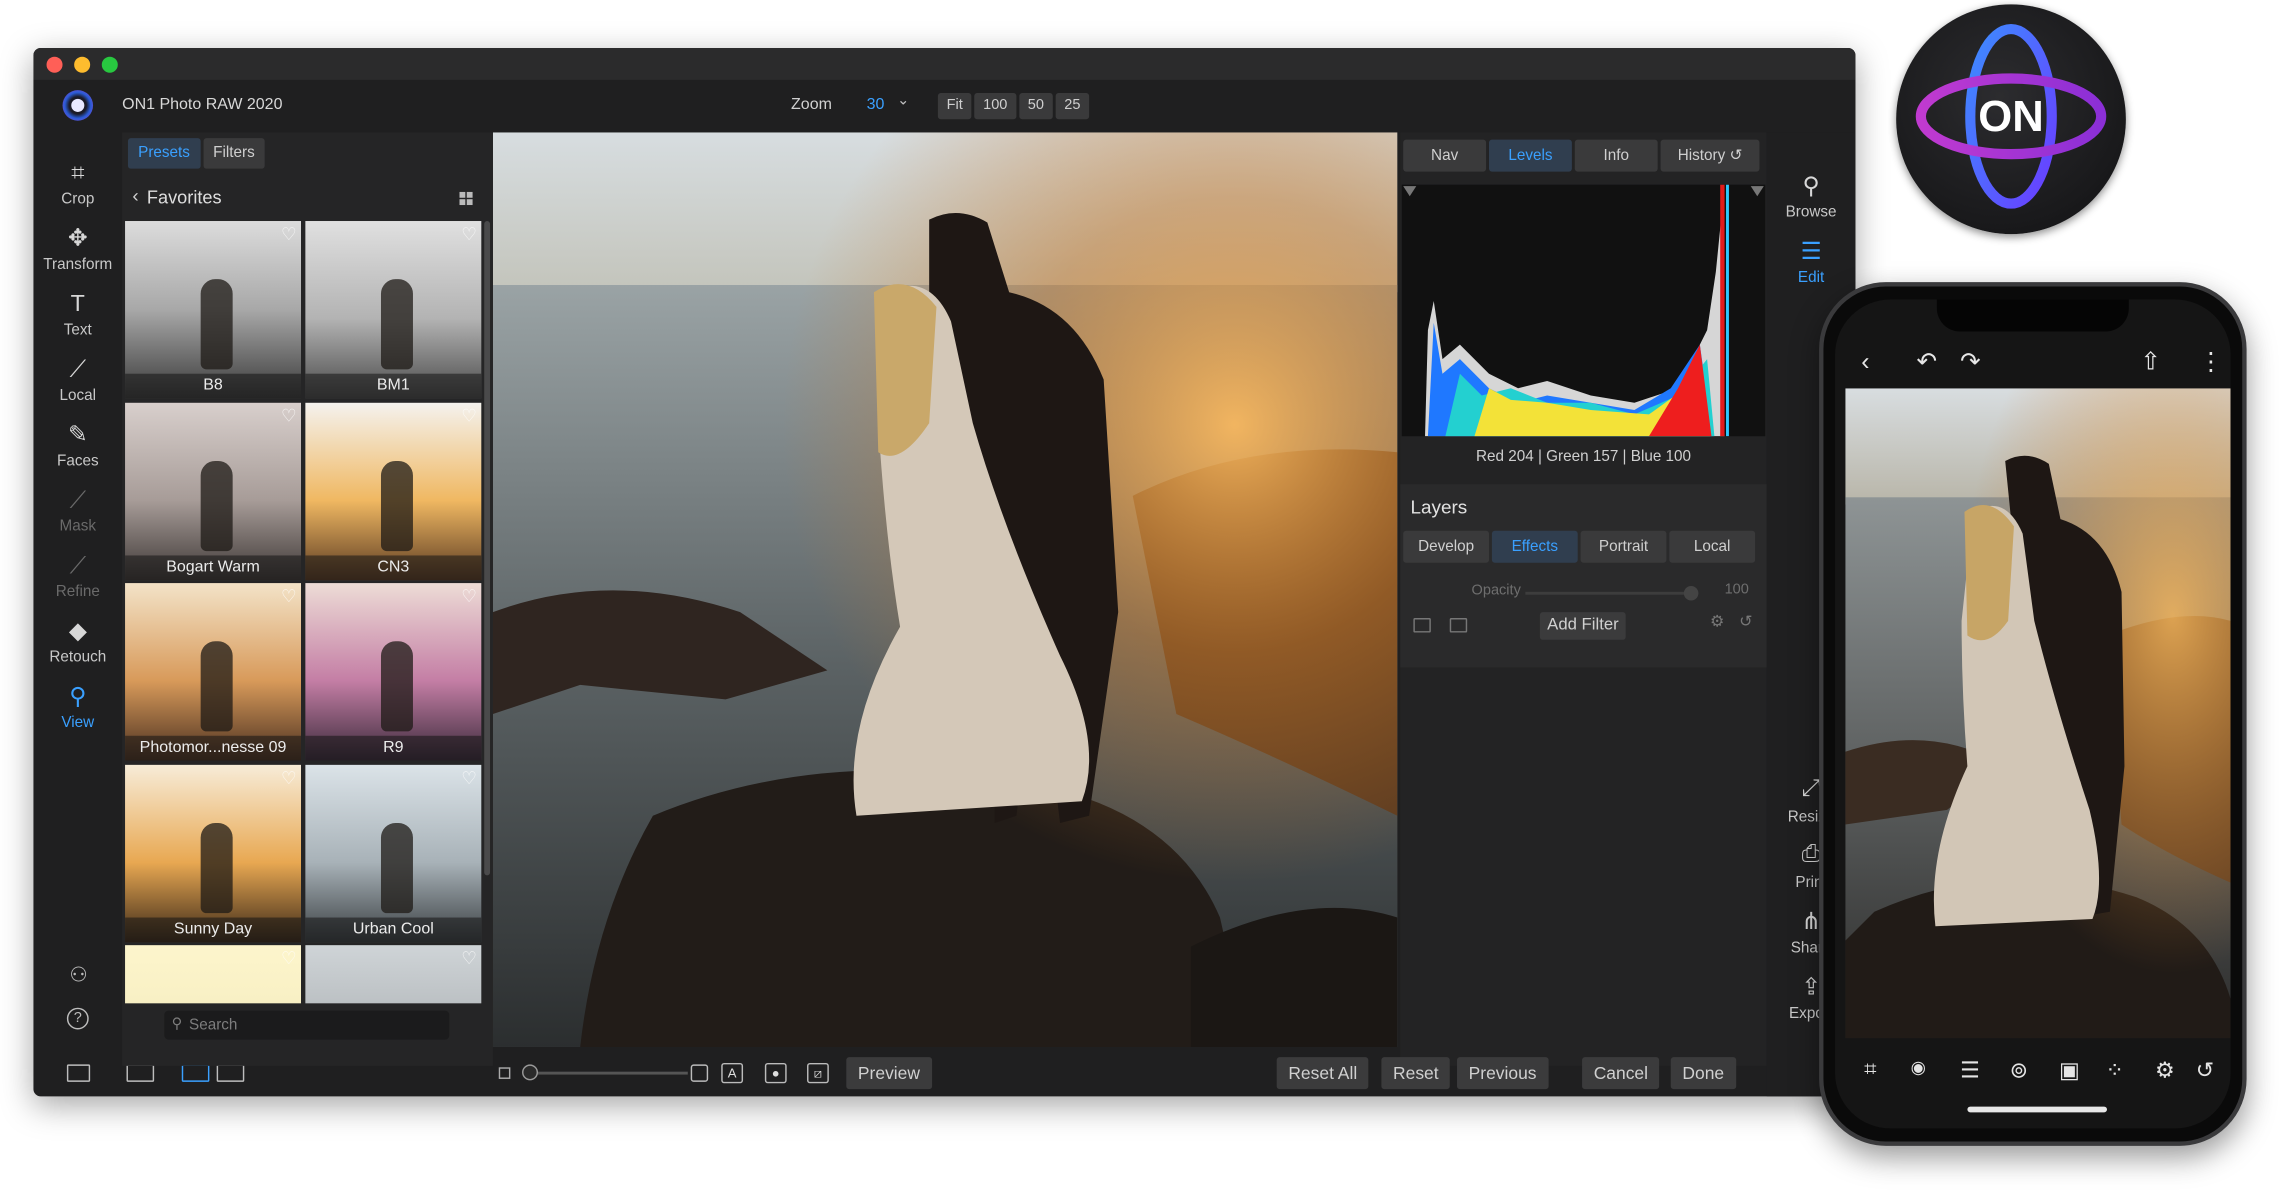 The image size is (2280, 1191). What do you see at coordinates (393, 853) in the screenshot?
I see `preset-thumbnail: ♡ Urban Cool` at bounding box center [393, 853].